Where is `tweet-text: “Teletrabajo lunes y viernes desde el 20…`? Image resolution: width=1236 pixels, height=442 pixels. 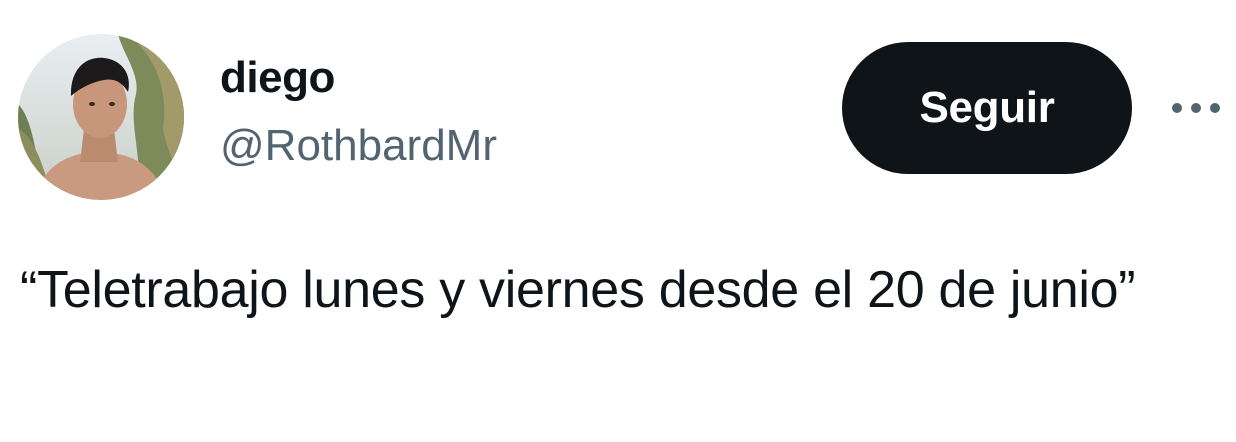 tweet-text: “Teletrabajo lunes y viernes desde el 20… is located at coordinates (578, 290).